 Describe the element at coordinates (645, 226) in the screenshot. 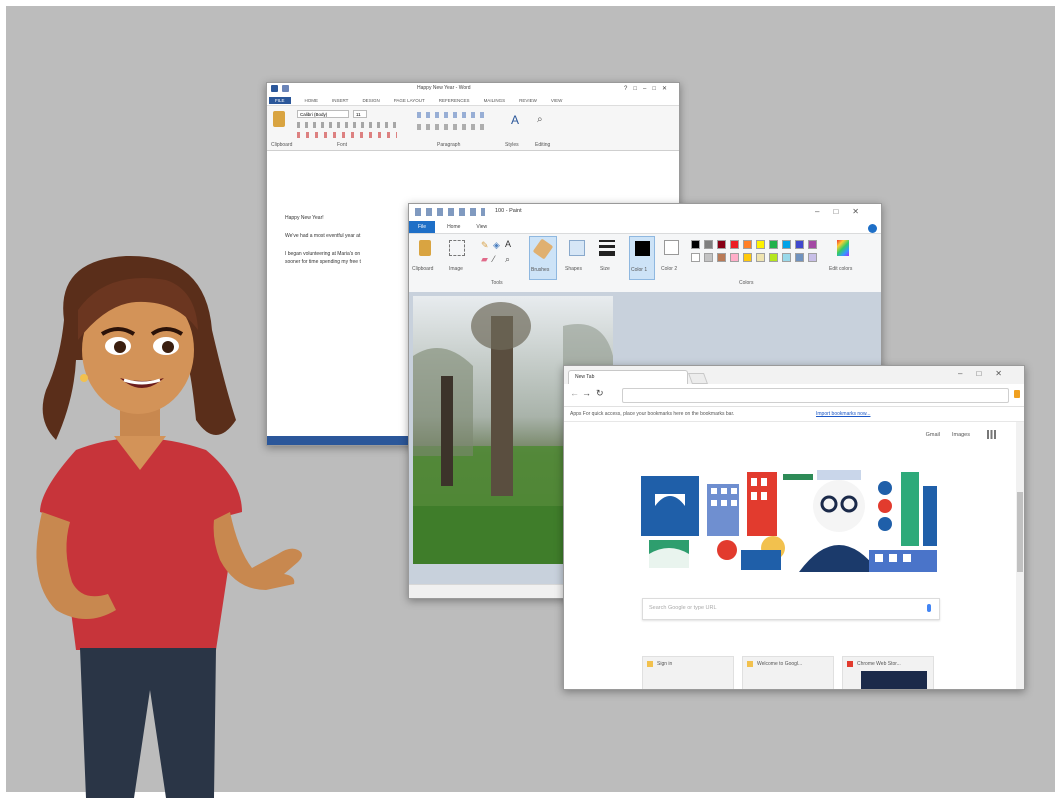

I see `paint-ribbon-tabs: File Home View` at that location.